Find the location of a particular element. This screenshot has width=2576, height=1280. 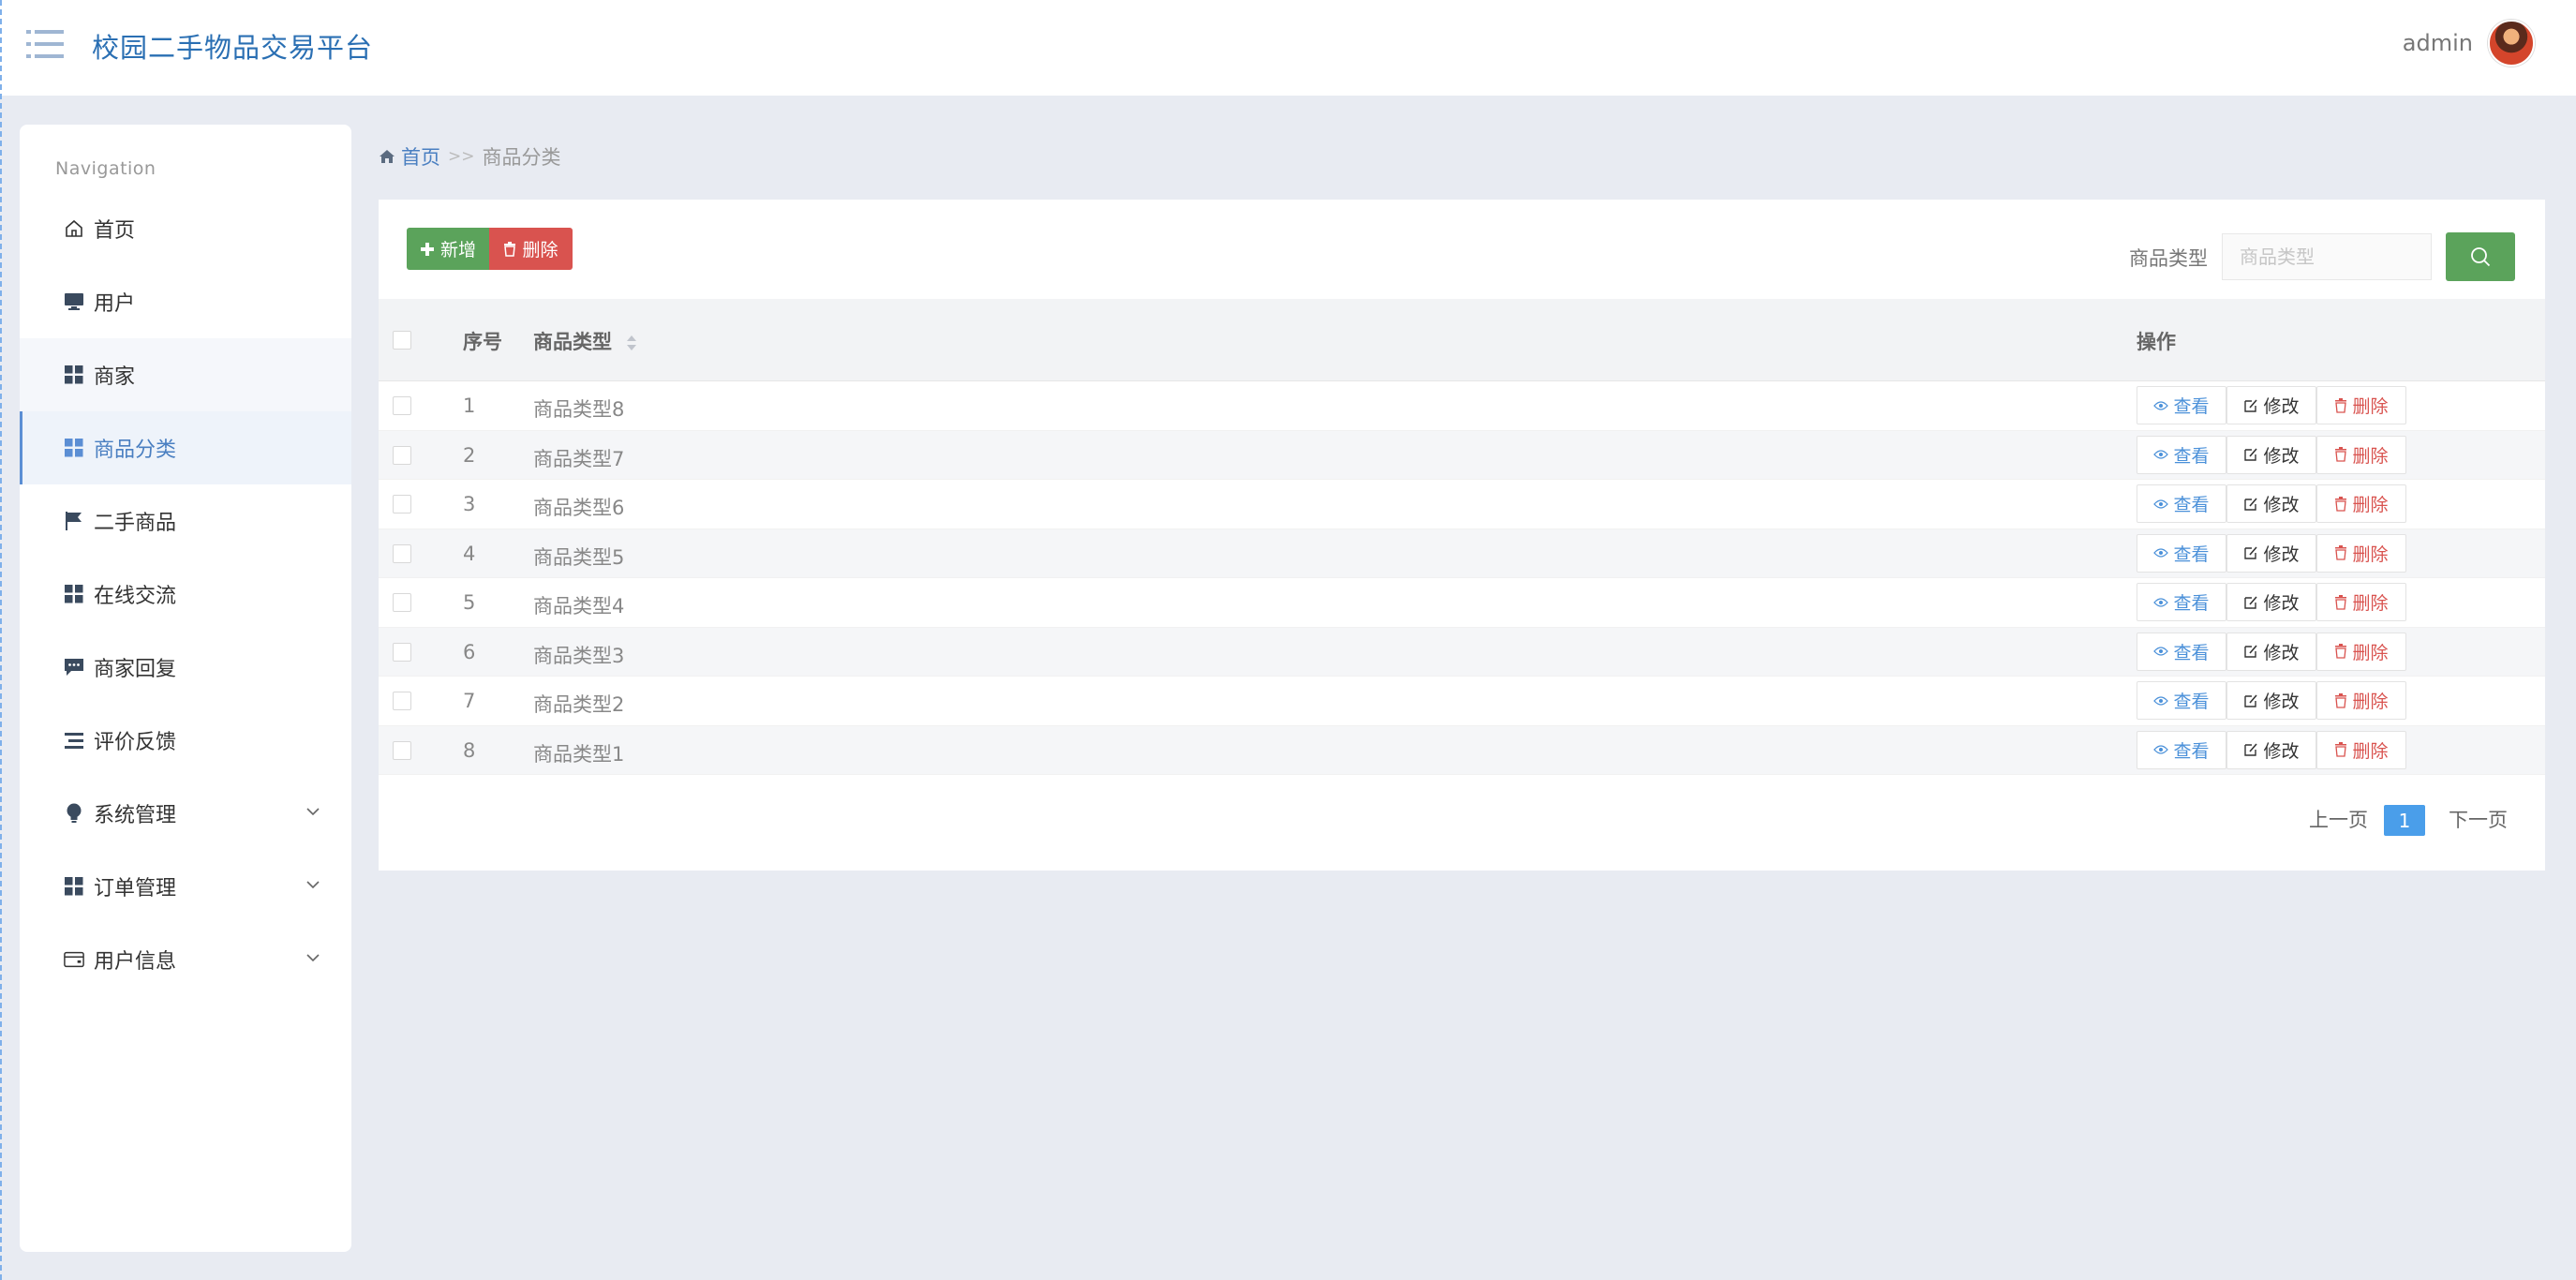

sidebar-item-label: 订单管理 is located at coordinates (135, 888).